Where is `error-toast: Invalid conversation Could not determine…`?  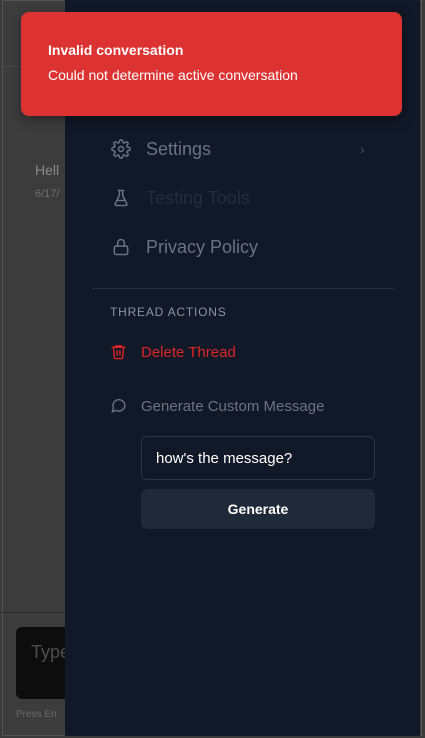
error-toast: Invalid conversation Could not determine… is located at coordinates (211, 64).